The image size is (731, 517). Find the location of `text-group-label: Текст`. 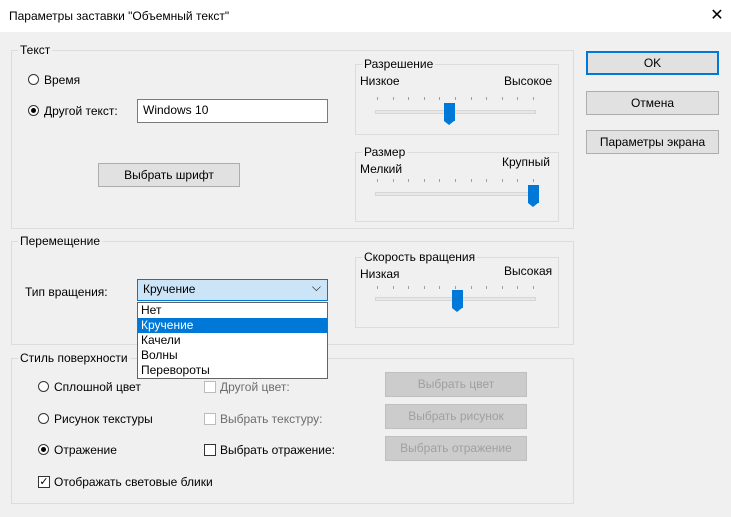

text-group-label: Текст is located at coordinates (35, 50).